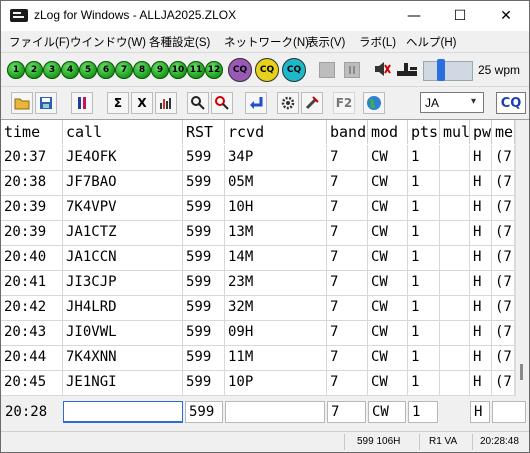 The width and height of the screenshot is (530, 453). I want to click on maximize-button: ☐, so click(460, 16).